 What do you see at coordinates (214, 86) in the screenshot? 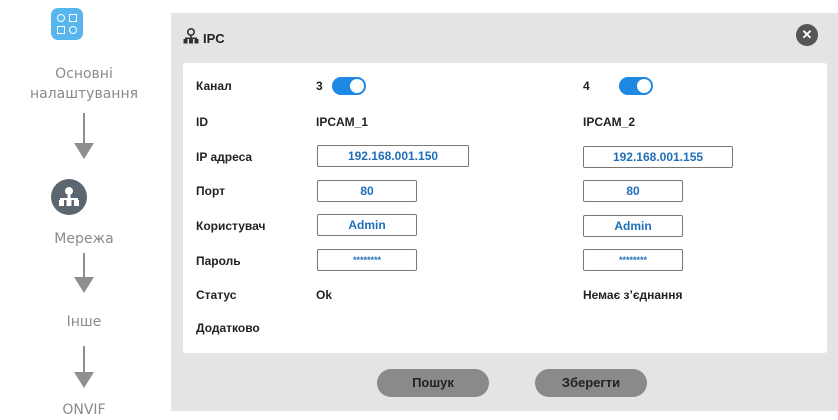
I see `label-channel: Канал` at bounding box center [214, 86].